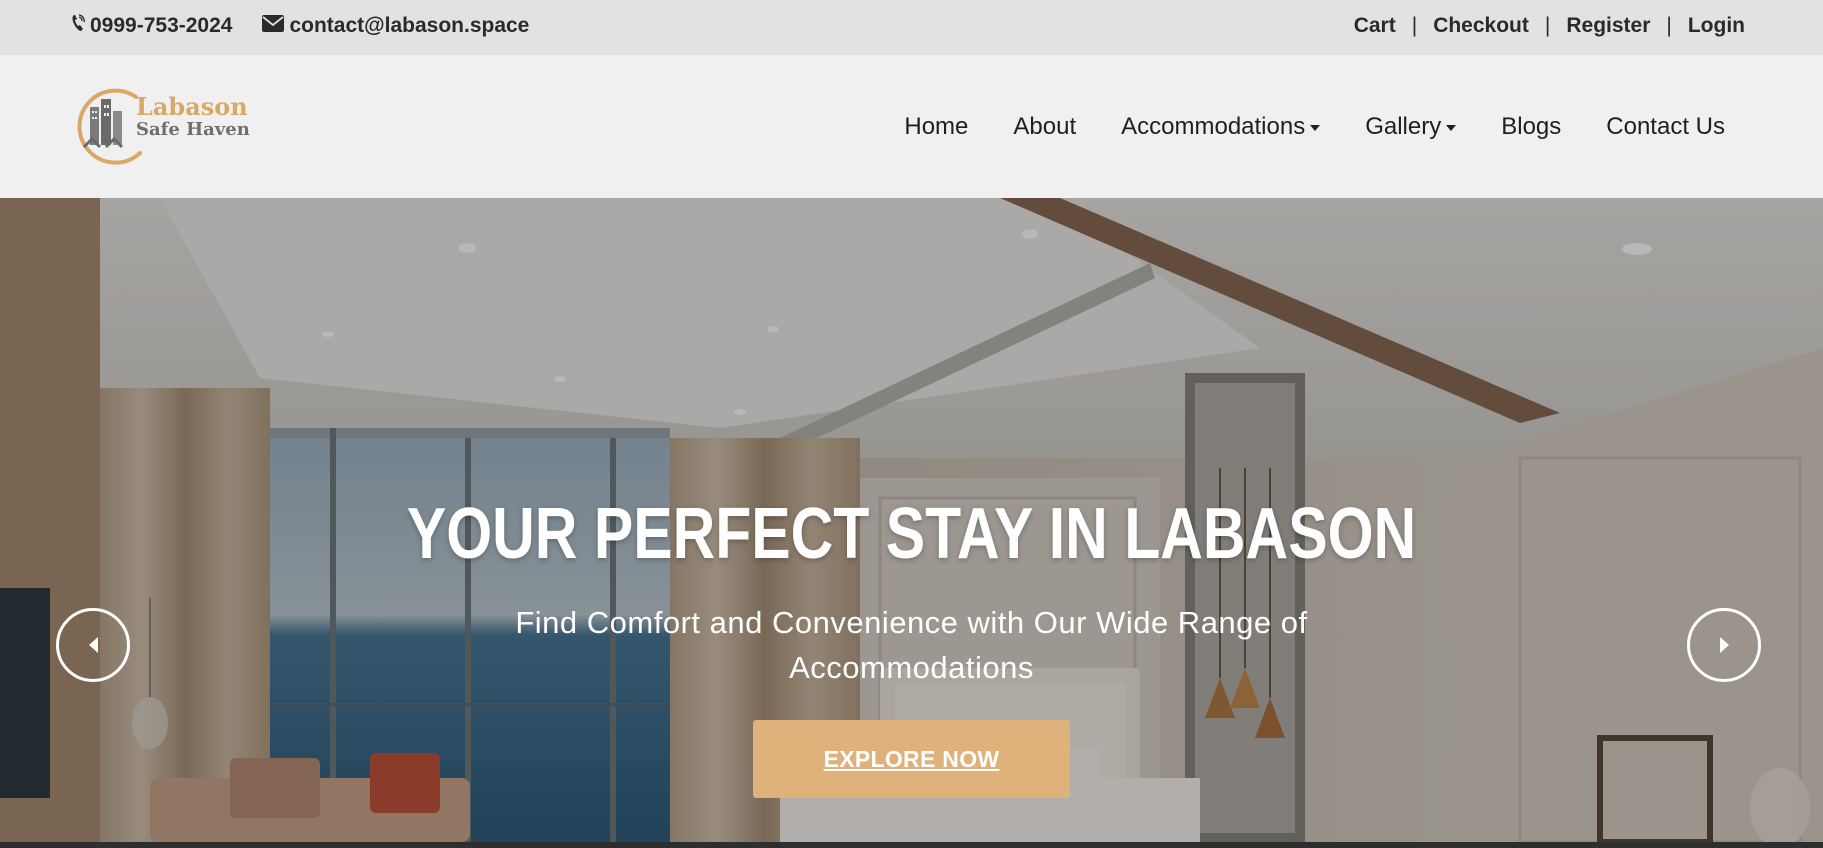 Image resolution: width=1823 pixels, height=848 pixels. Describe the element at coordinates (911, 534) in the screenshot. I see `hero-title: YOUR PERFECT STAY IN LABASON` at that location.